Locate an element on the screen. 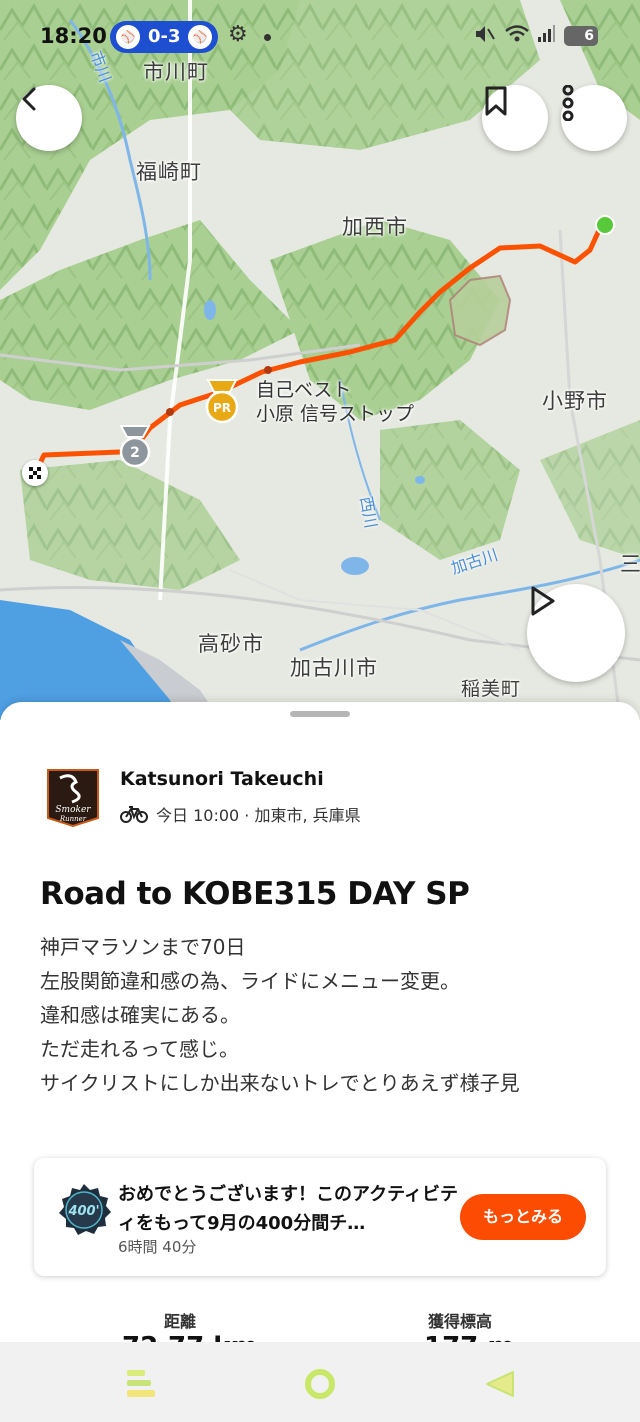  svg-text: 400' is located at coordinates (83, 1211).